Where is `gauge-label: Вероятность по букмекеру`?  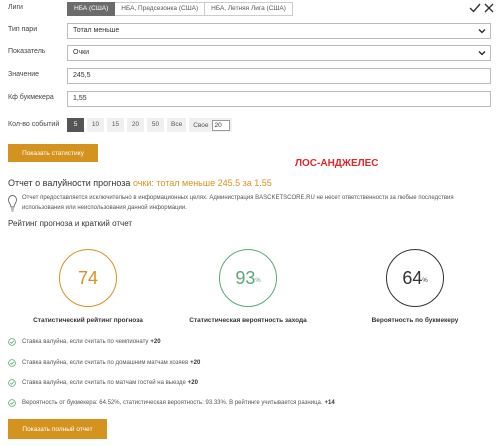
gauge-label: Вероятность по букмекеру is located at coordinates (415, 320).